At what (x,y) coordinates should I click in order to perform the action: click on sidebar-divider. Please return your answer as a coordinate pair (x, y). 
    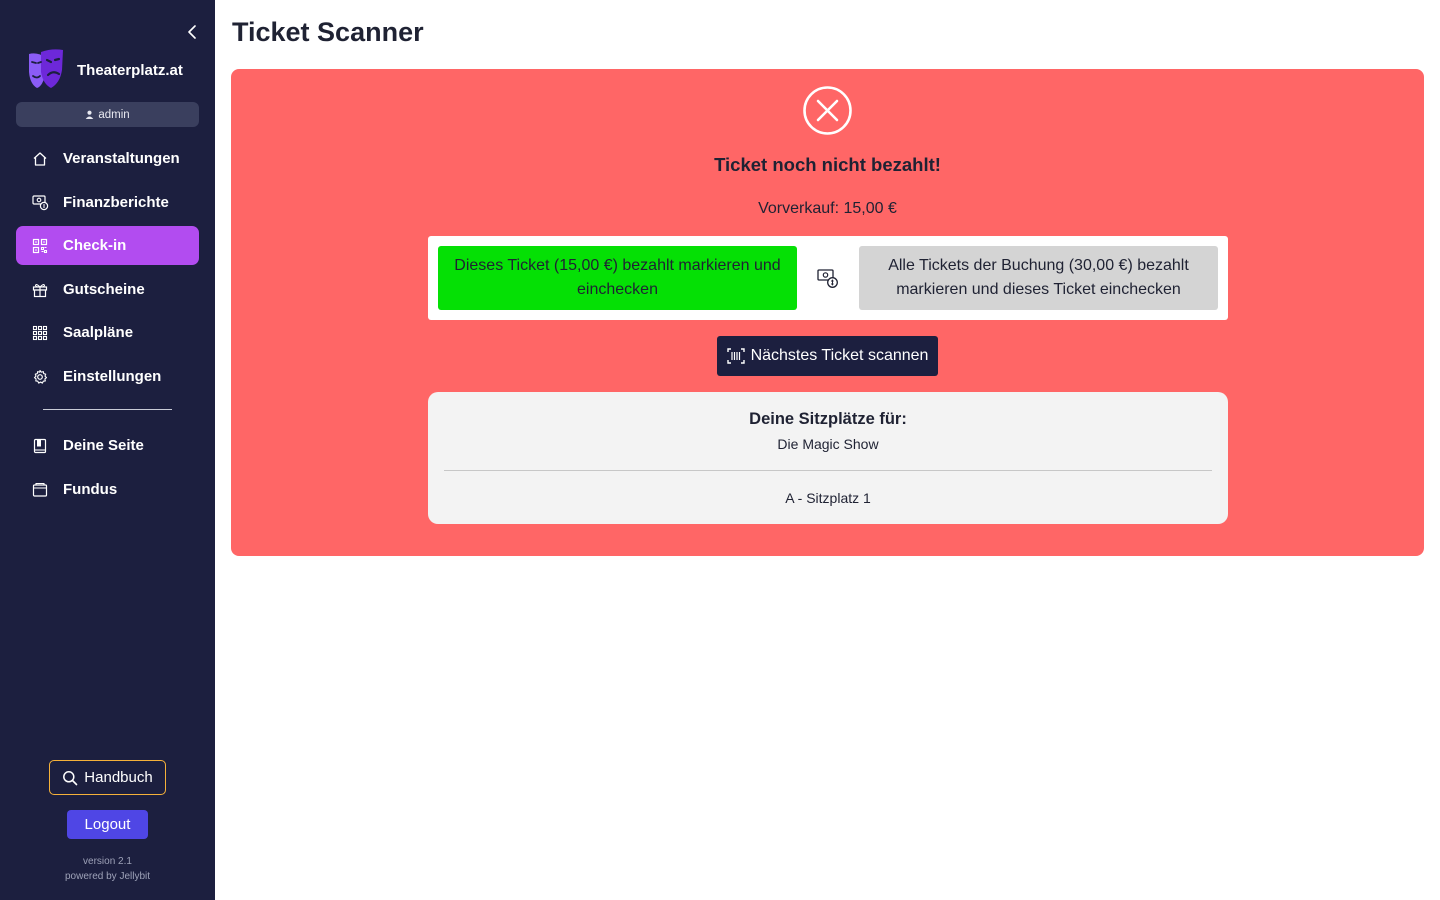
    Looking at the image, I should click on (107, 409).